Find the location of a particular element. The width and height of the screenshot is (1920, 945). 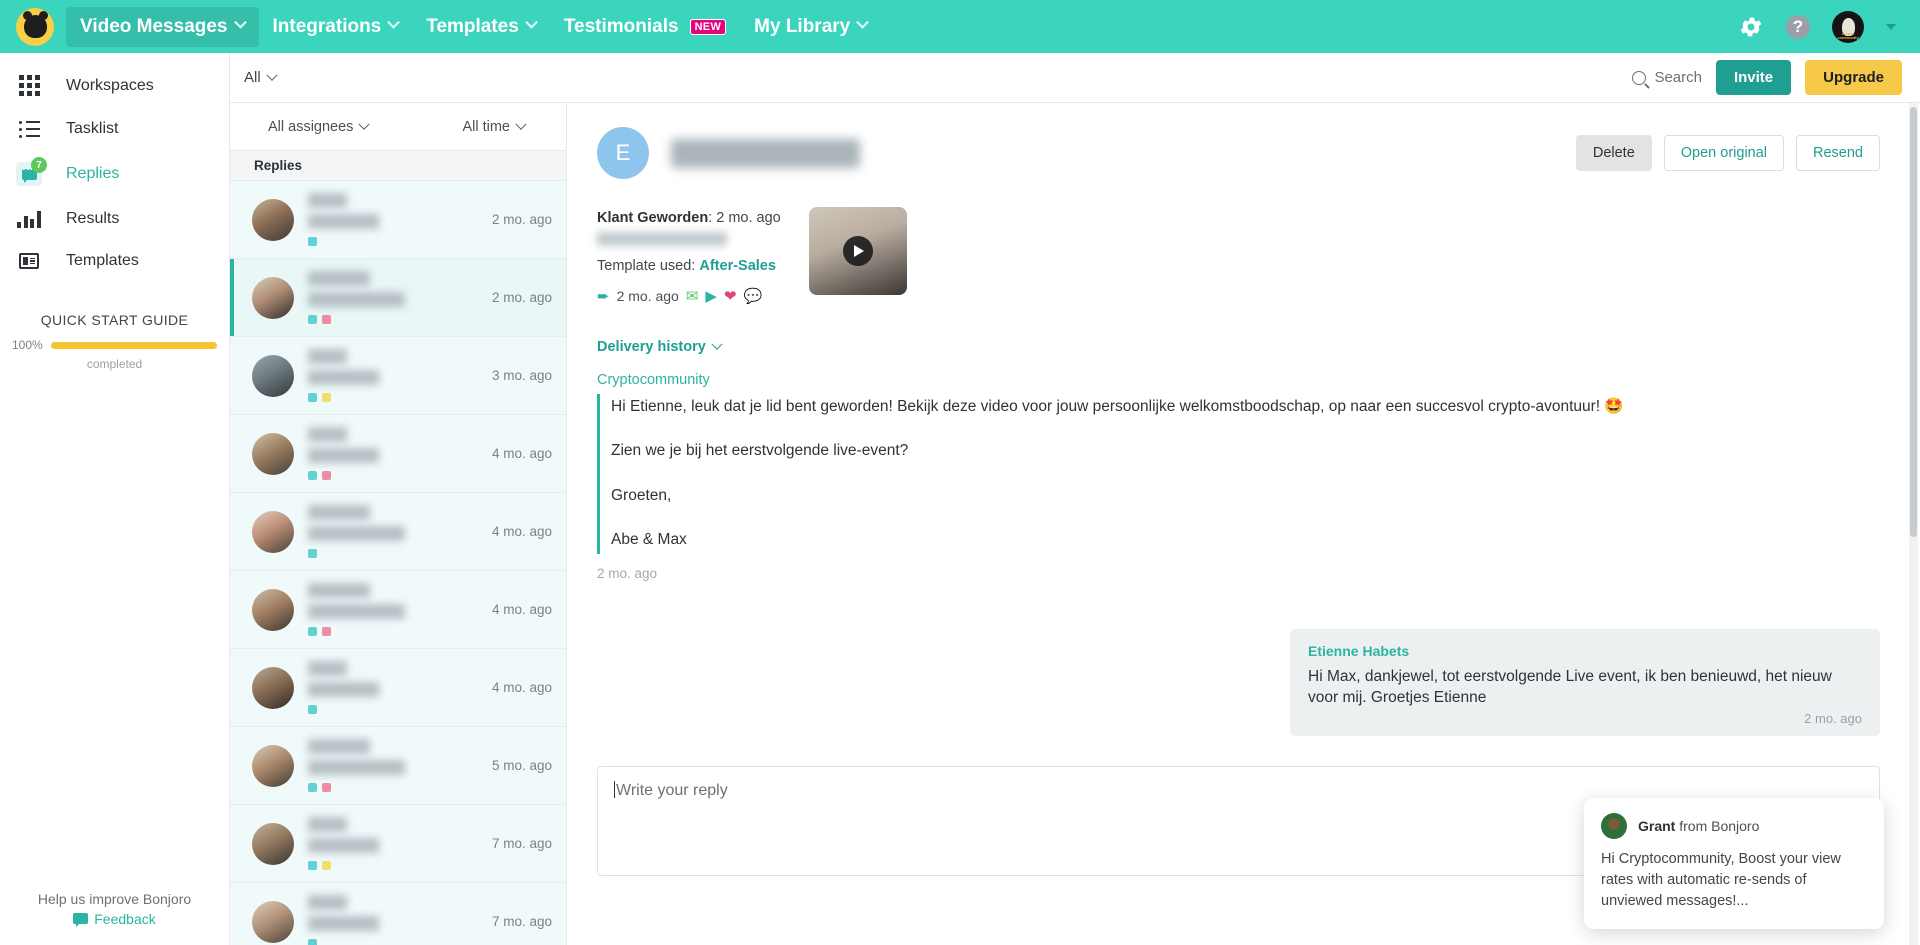

detail-actions: Delete Open original Resend is located at coordinates (1727, 153).